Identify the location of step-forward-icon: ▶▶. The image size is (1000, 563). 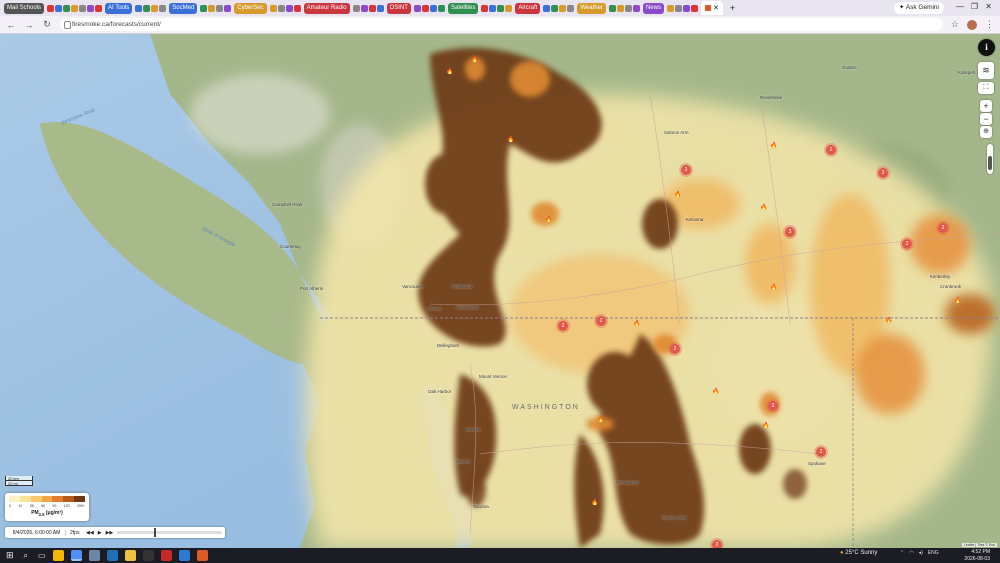
(110, 533).